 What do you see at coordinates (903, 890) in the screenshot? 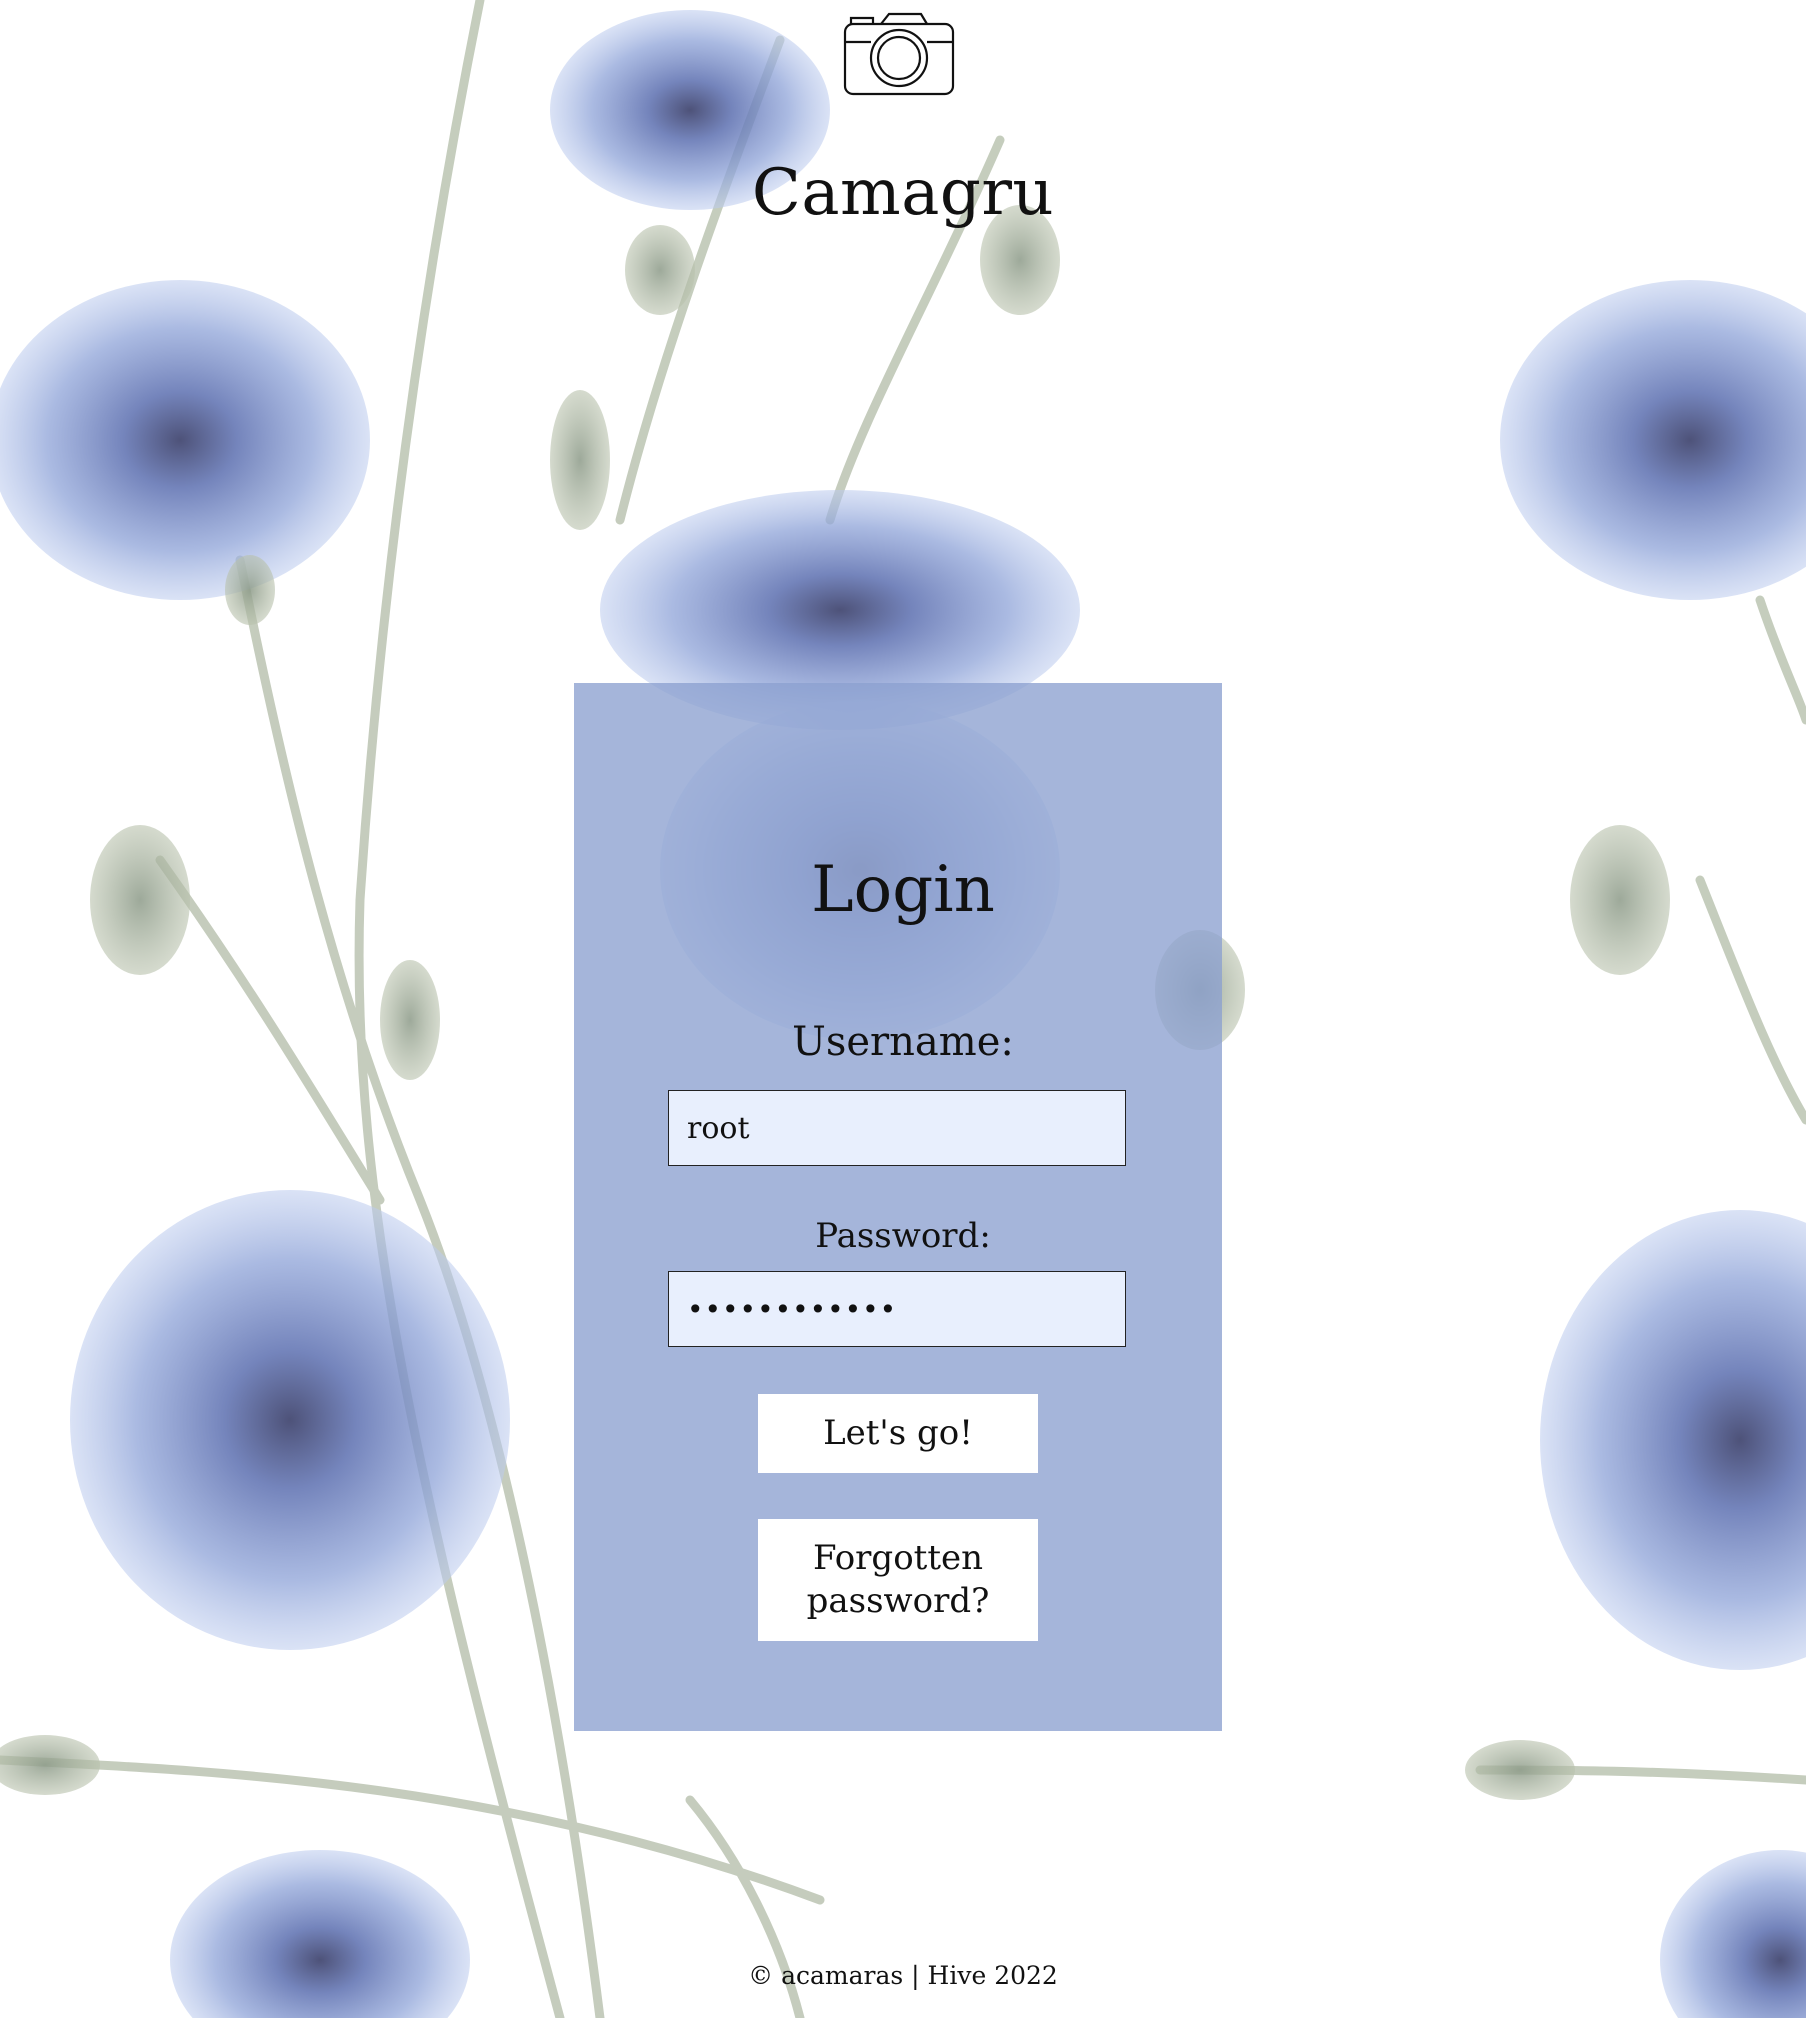
I see `login-title: Login` at bounding box center [903, 890].